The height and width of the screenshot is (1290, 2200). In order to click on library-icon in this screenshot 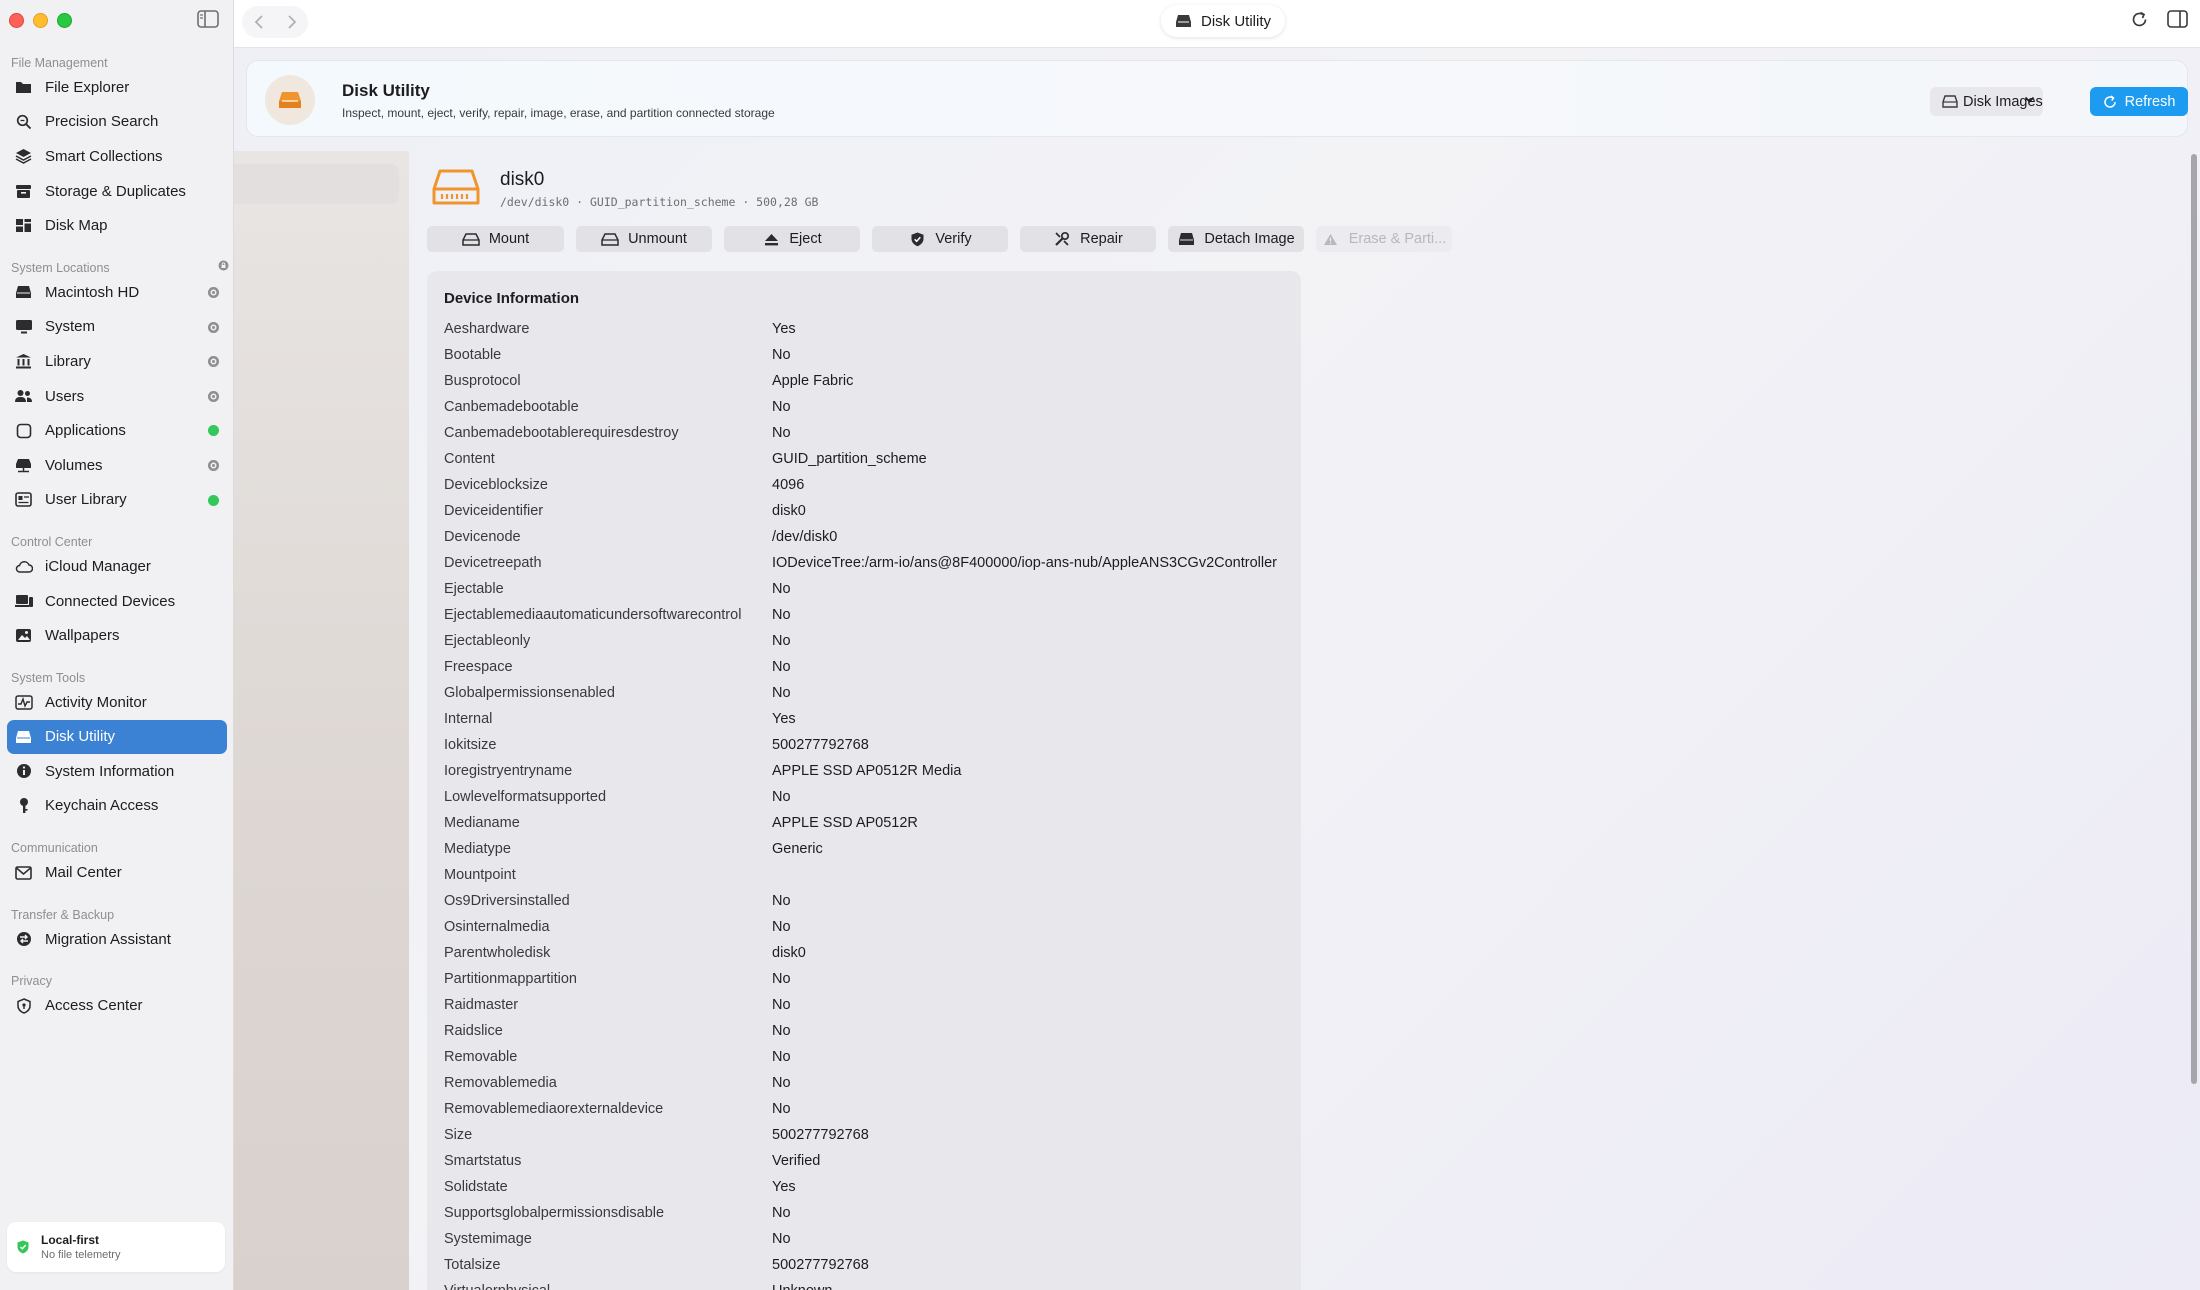, I will do `click(23, 361)`.